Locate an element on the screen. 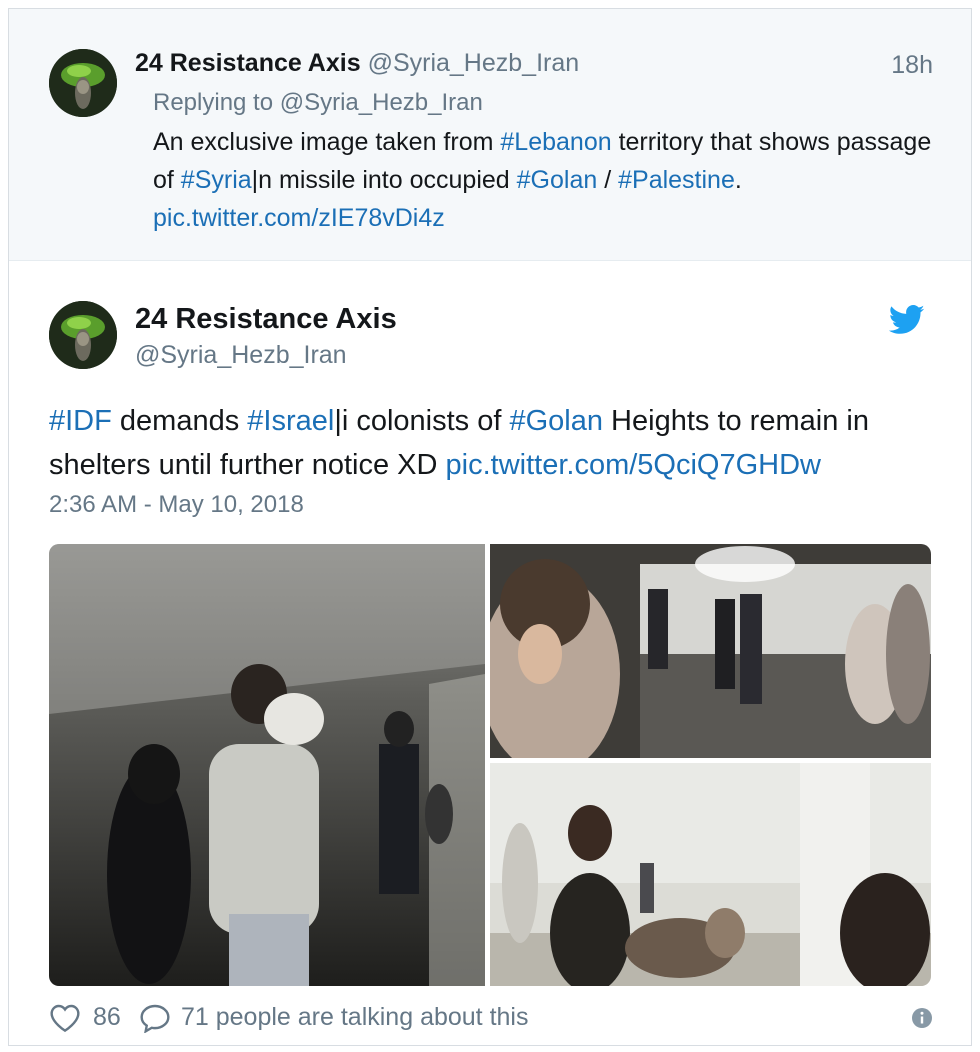 The width and height of the screenshot is (980, 1052). main-text-part: demands is located at coordinates (179, 421).